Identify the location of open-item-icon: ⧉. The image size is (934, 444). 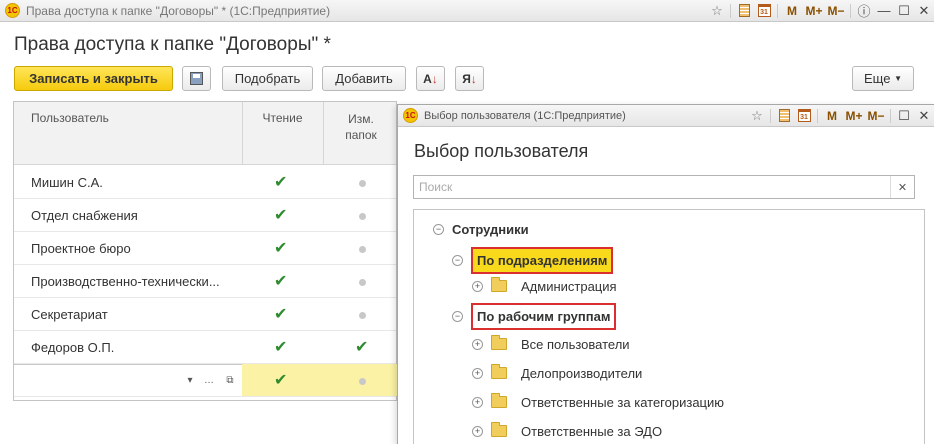
(230, 380).